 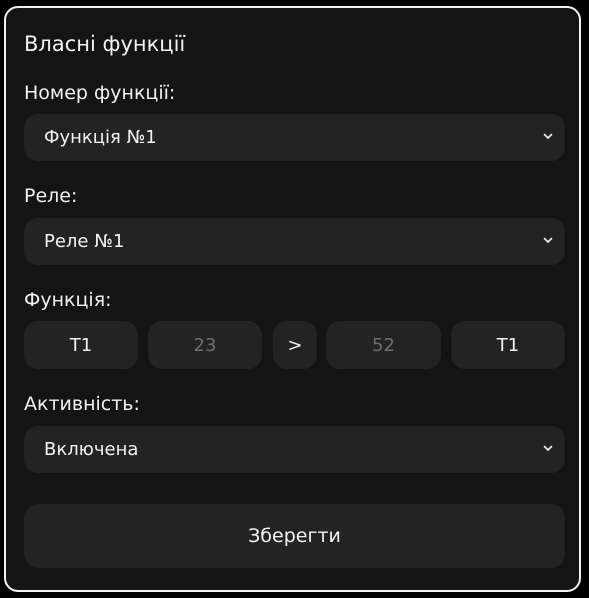 What do you see at coordinates (508, 345) in the screenshot?
I see `right-sensor-button: T1` at bounding box center [508, 345].